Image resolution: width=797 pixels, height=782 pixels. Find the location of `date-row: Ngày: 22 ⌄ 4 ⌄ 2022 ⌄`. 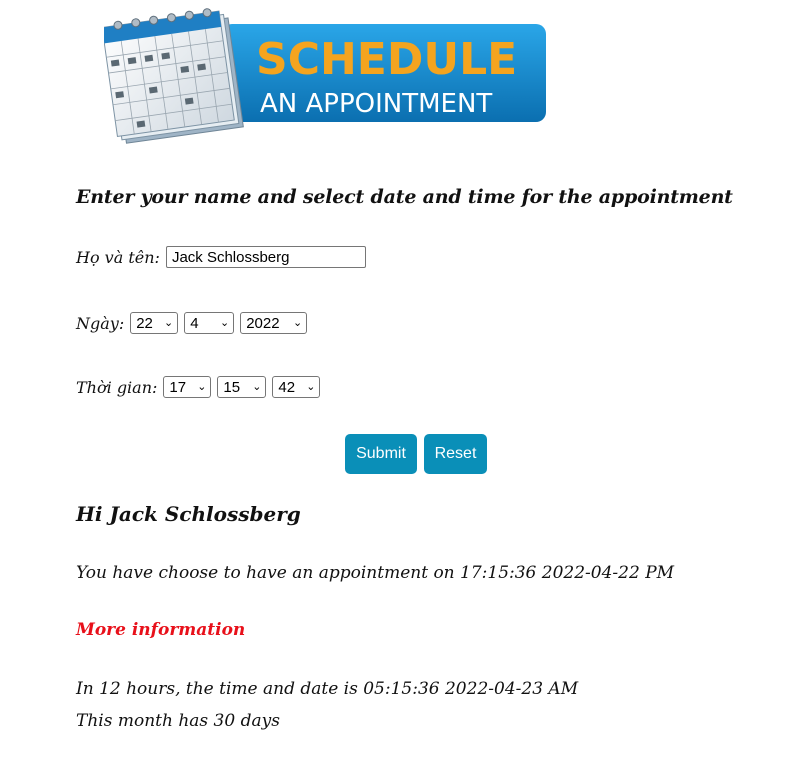

date-row: Ngày: 22 ⌄ 4 ⌄ 2022 ⌄ is located at coordinates (194, 323).